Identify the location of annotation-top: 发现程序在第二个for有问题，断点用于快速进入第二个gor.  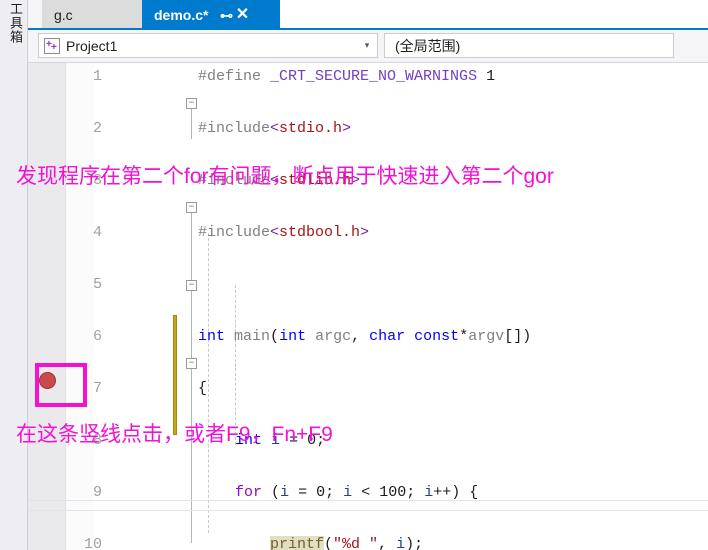
(285, 176).